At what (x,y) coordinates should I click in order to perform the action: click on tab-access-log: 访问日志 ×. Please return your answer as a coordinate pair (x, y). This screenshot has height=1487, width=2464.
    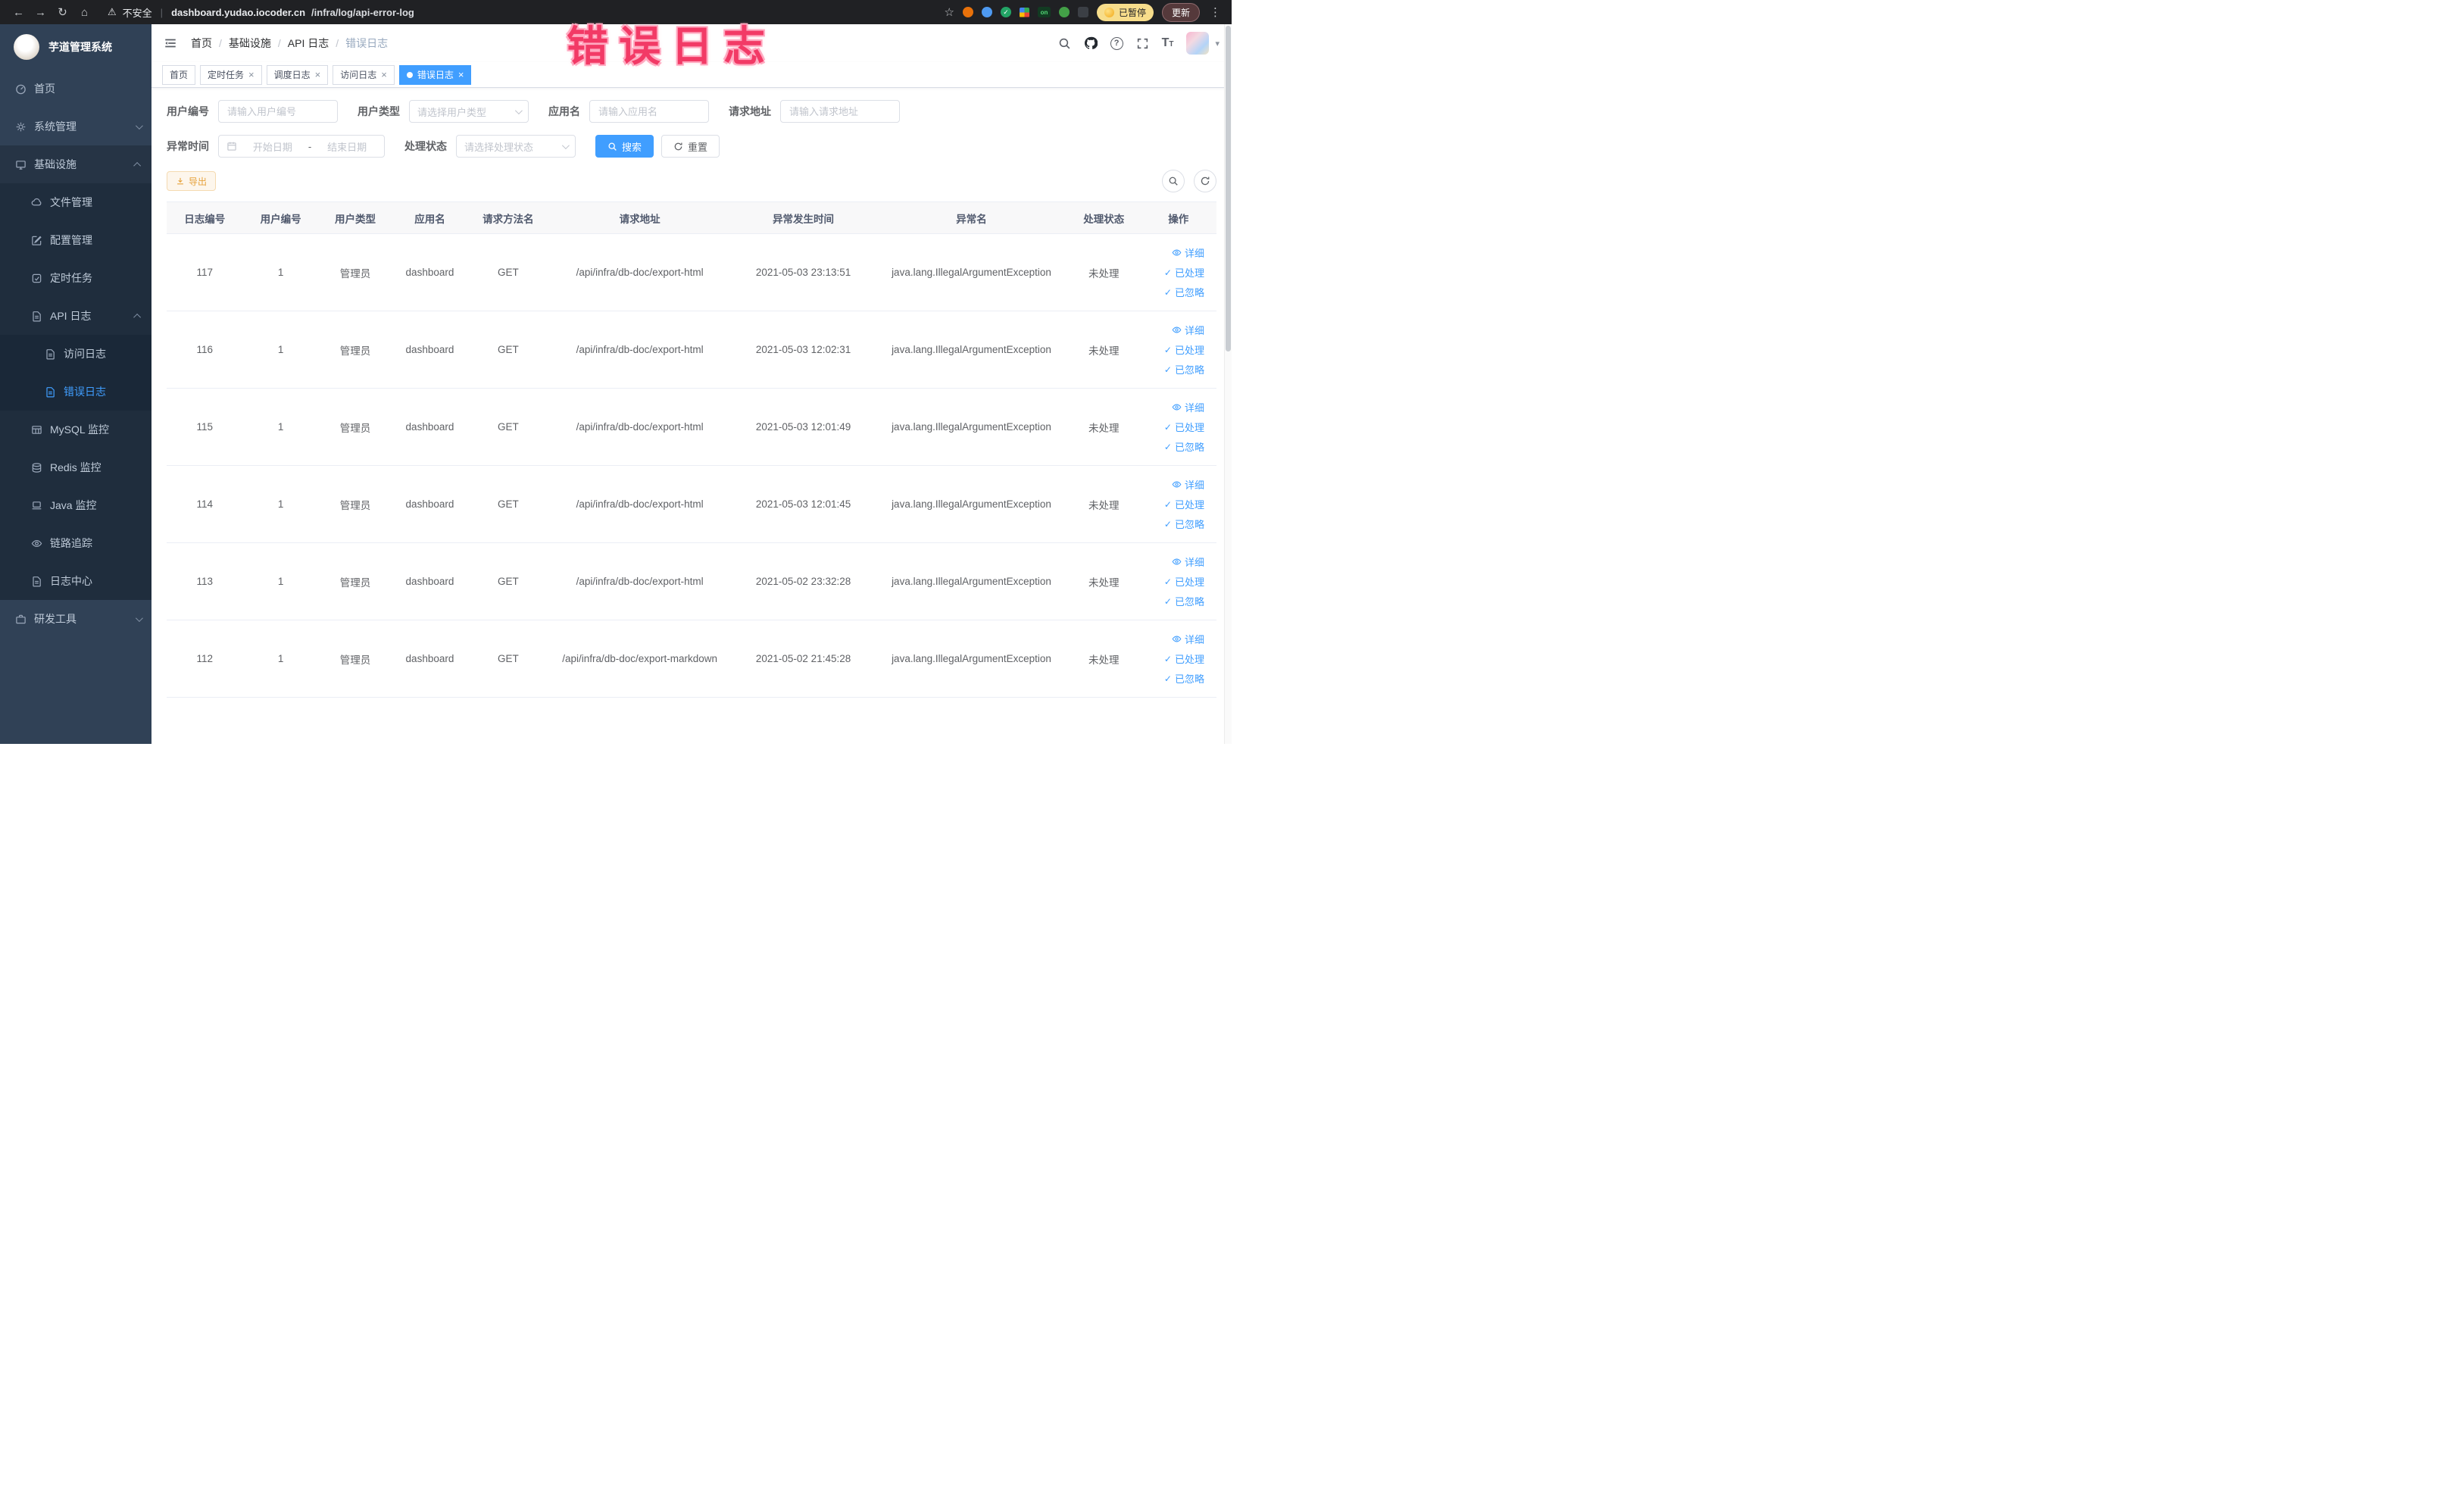
    Looking at the image, I should click on (364, 74).